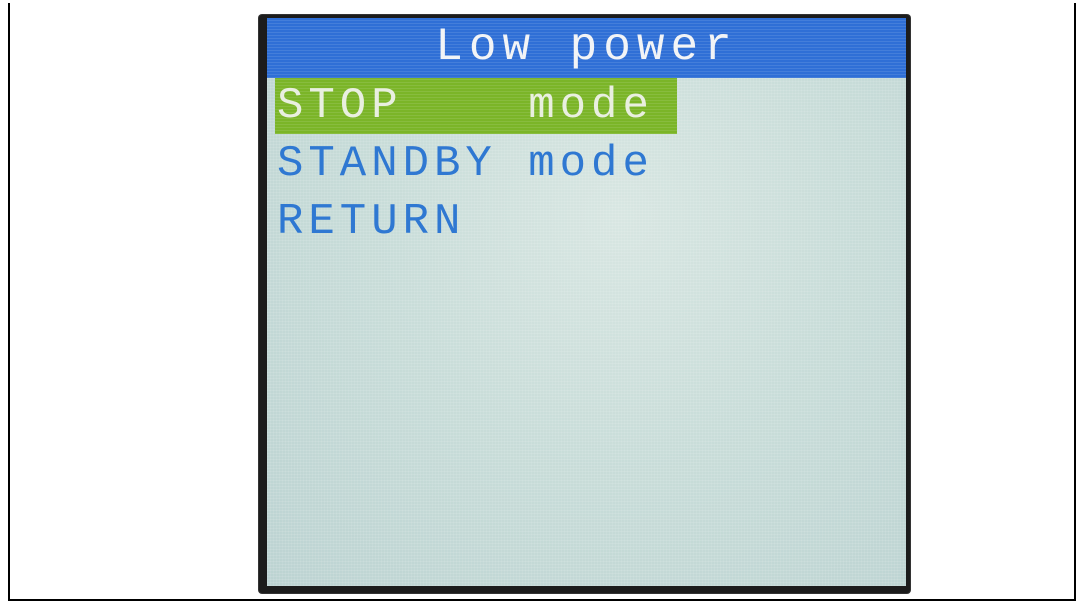 The height and width of the screenshot is (605, 1084). What do you see at coordinates (476, 106) in the screenshot?
I see `menu-item-stop-mode: STOP mode` at bounding box center [476, 106].